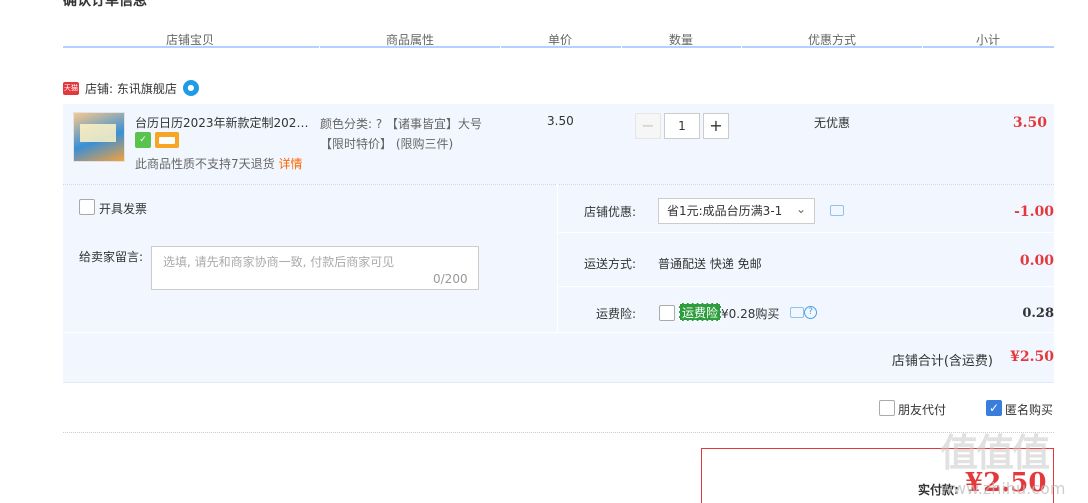  Describe the element at coordinates (98, 133) in the screenshot. I see `product-thumbnail-detail` at that location.